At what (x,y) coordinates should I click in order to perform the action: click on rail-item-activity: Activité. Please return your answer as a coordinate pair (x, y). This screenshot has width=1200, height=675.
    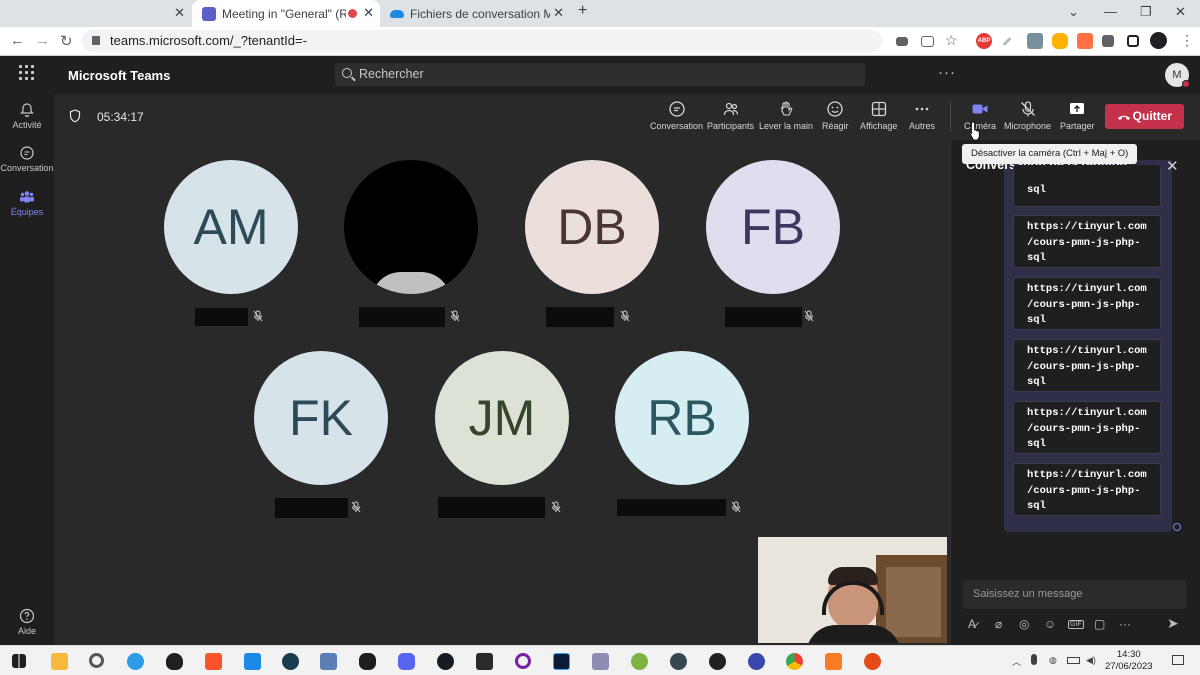
    Looking at the image, I should click on (27, 116).